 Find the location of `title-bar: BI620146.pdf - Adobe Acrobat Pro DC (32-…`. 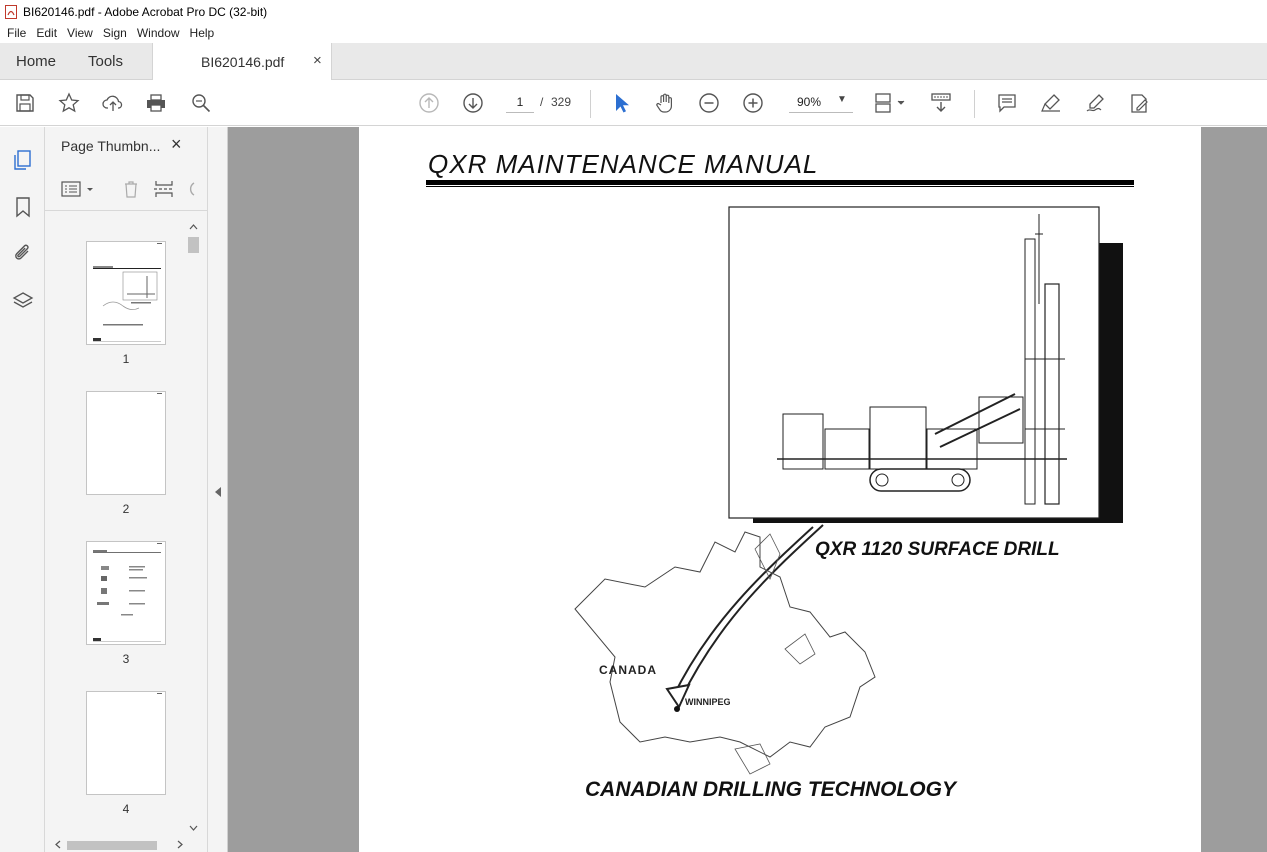

title-bar: BI620146.pdf - Adobe Acrobat Pro DC (32-… is located at coordinates (633, 11).